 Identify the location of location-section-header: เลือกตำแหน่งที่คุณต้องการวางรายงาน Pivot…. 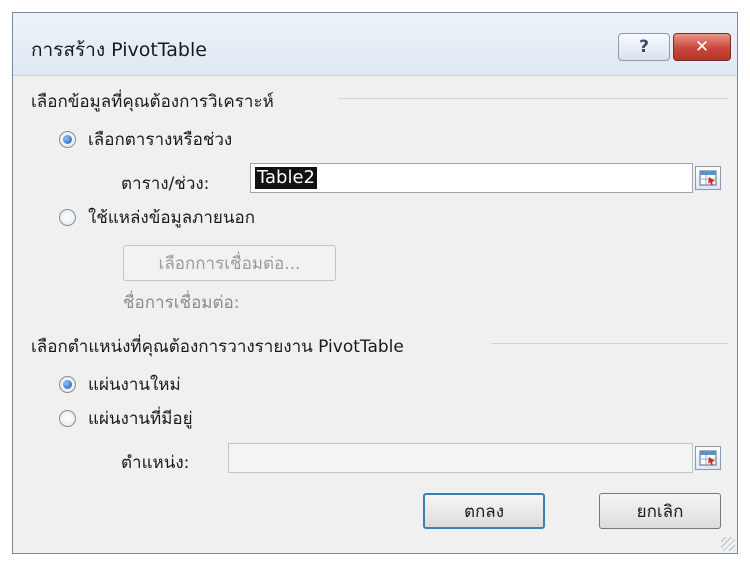
(375, 346).